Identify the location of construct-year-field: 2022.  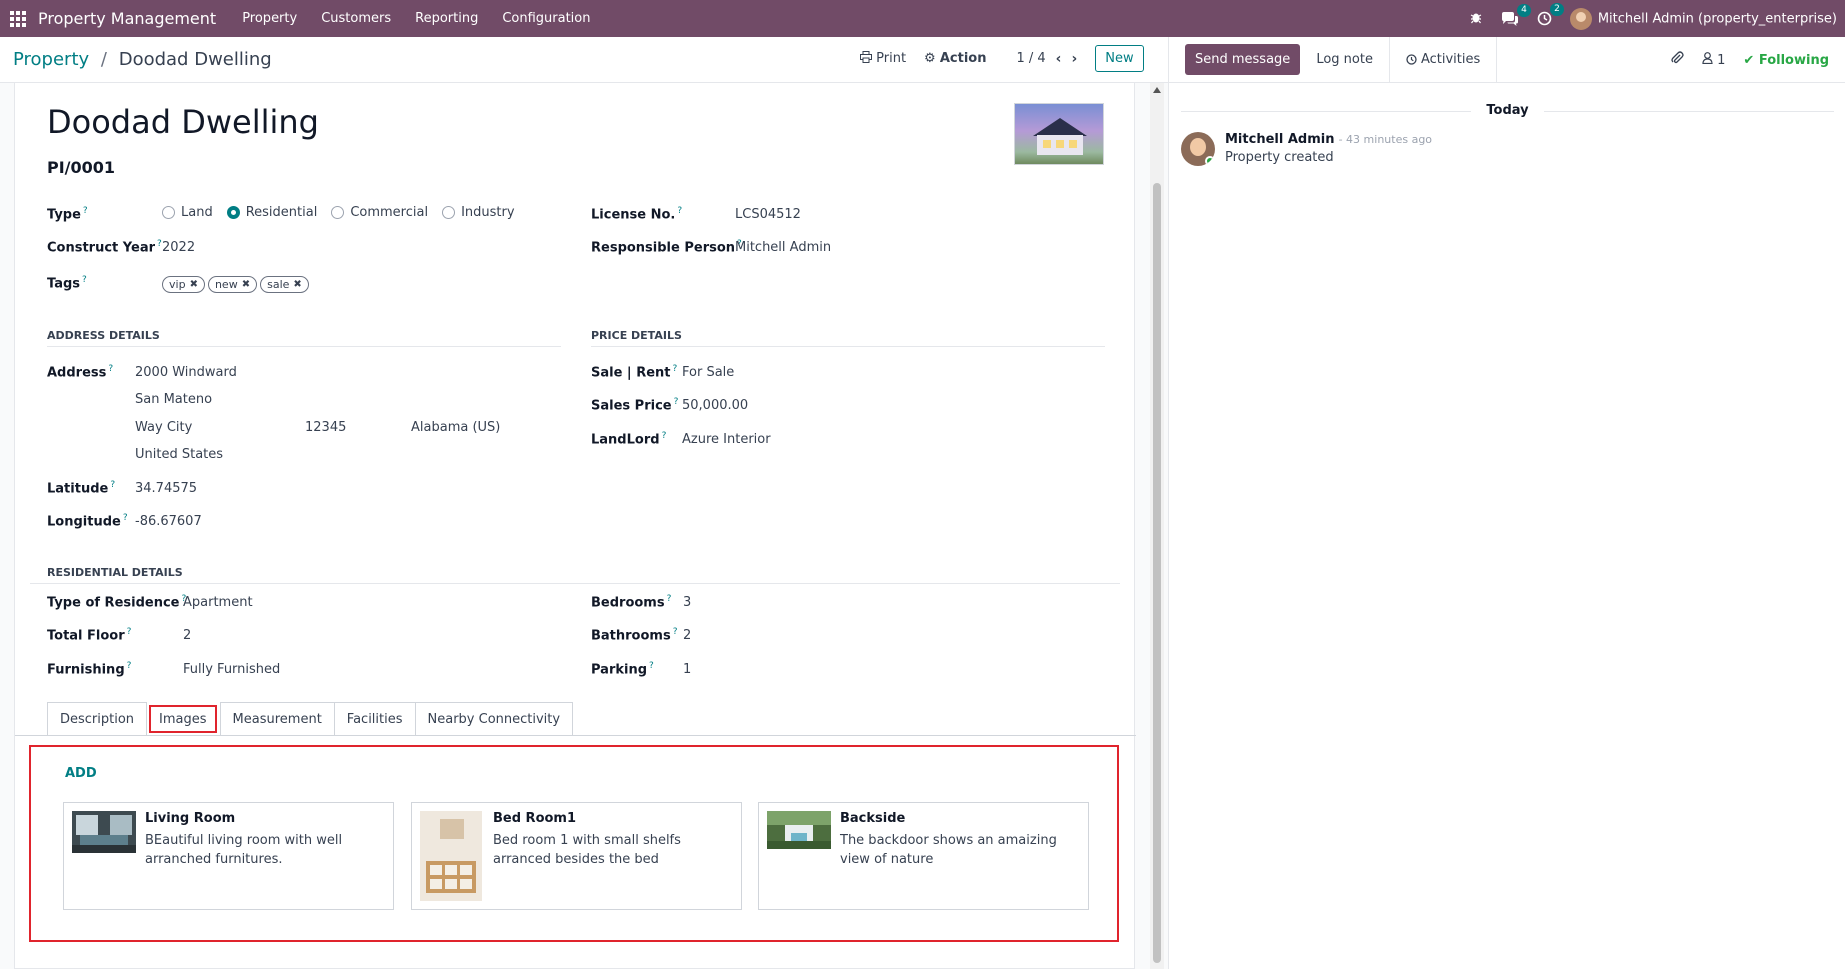
(178, 247).